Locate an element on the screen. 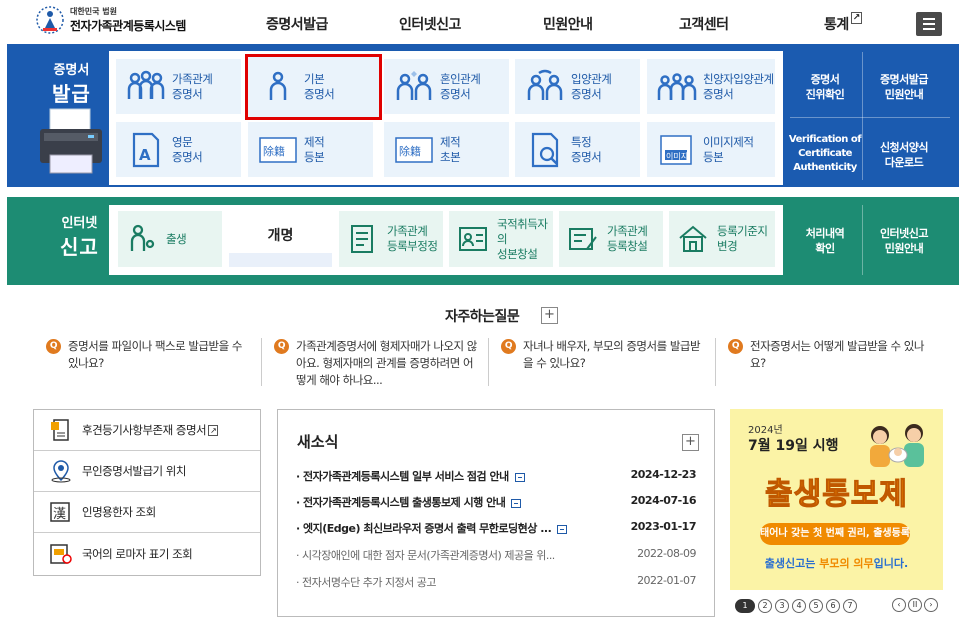  tile-label: 국적취득자의 성본창설 is located at coordinates (522, 238).